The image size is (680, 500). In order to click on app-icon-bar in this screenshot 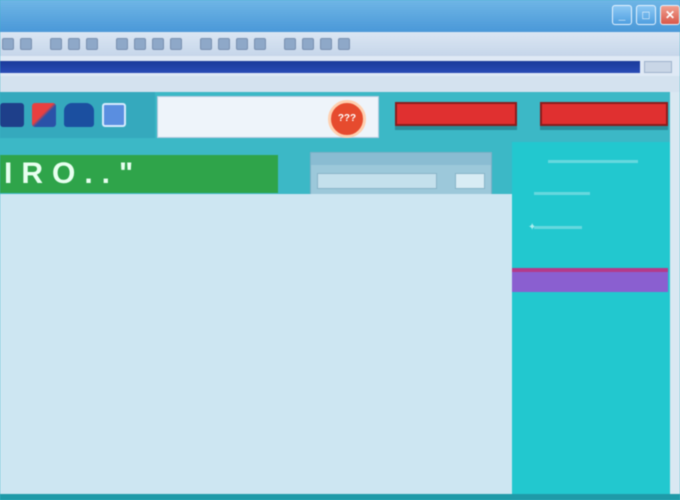, I will do `click(77, 115)`.